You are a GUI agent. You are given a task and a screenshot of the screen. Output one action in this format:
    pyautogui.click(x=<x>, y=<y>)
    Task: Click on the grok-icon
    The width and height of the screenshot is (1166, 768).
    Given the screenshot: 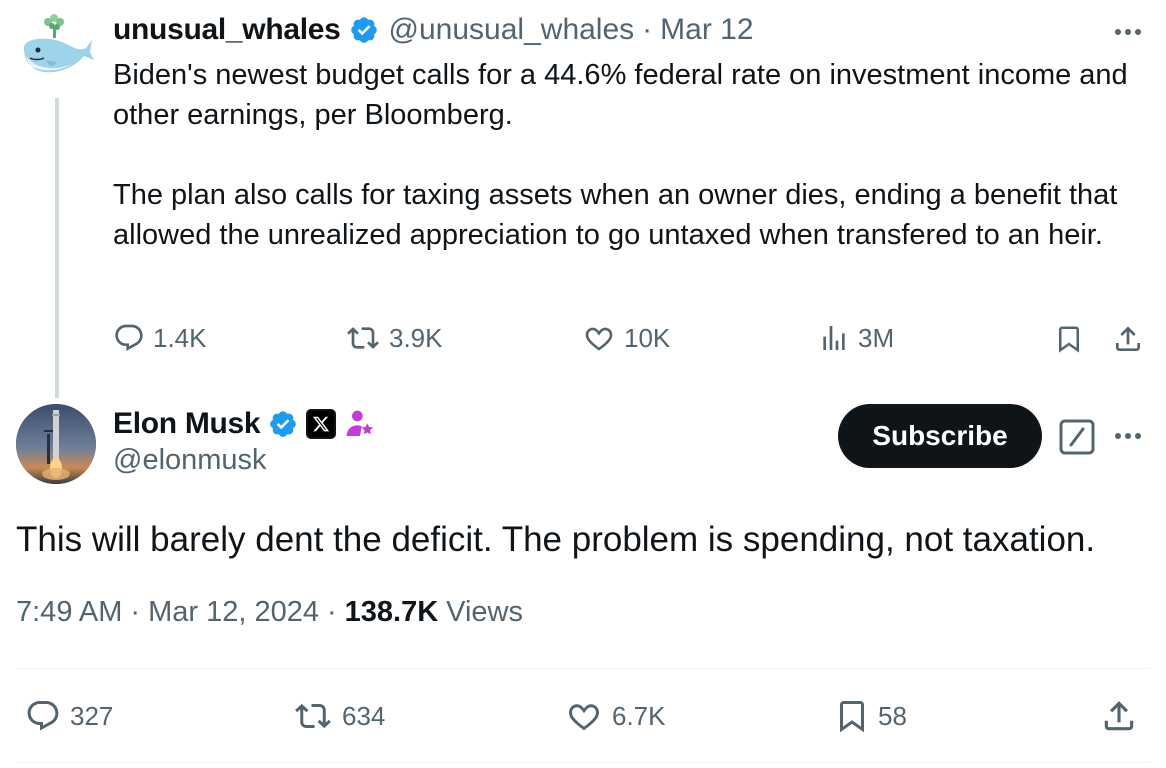 What is the action you would take?
    pyautogui.click(x=1077, y=437)
    